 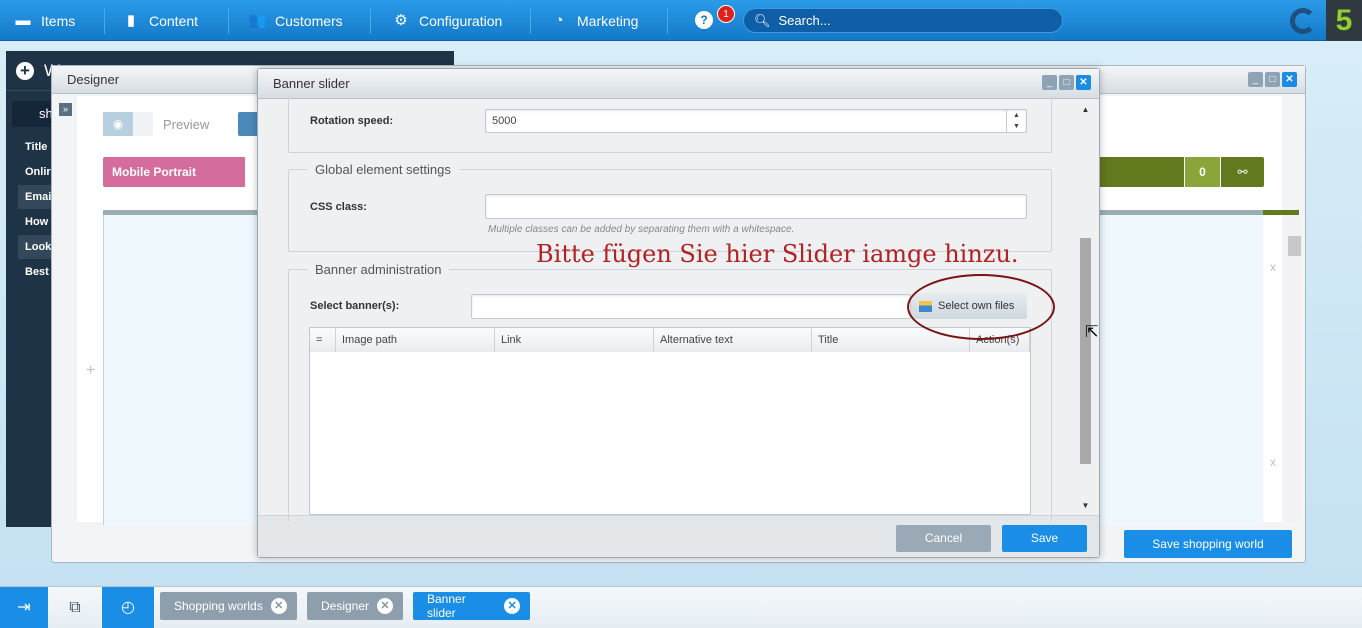 I want to click on items-icon: ▬, so click(x=23, y=20).